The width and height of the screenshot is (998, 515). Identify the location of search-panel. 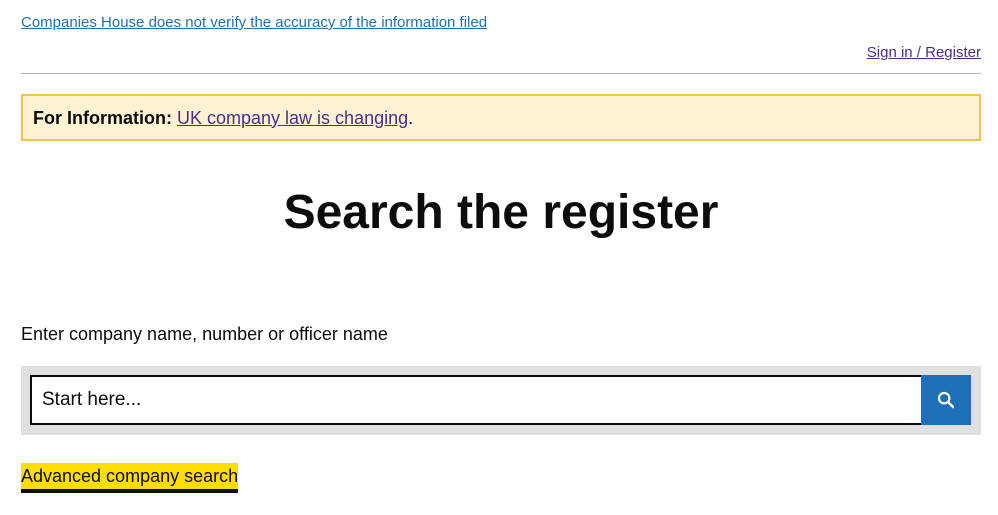
(501, 400).